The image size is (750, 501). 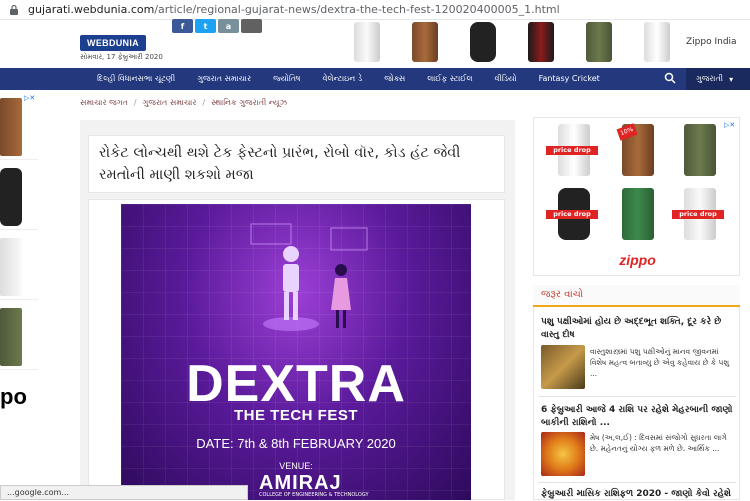 What do you see at coordinates (136, 79) in the screenshot?
I see `nav-item-elections: દિલ્હી વિધાનસભા ચૂંટણી` at bounding box center [136, 79].